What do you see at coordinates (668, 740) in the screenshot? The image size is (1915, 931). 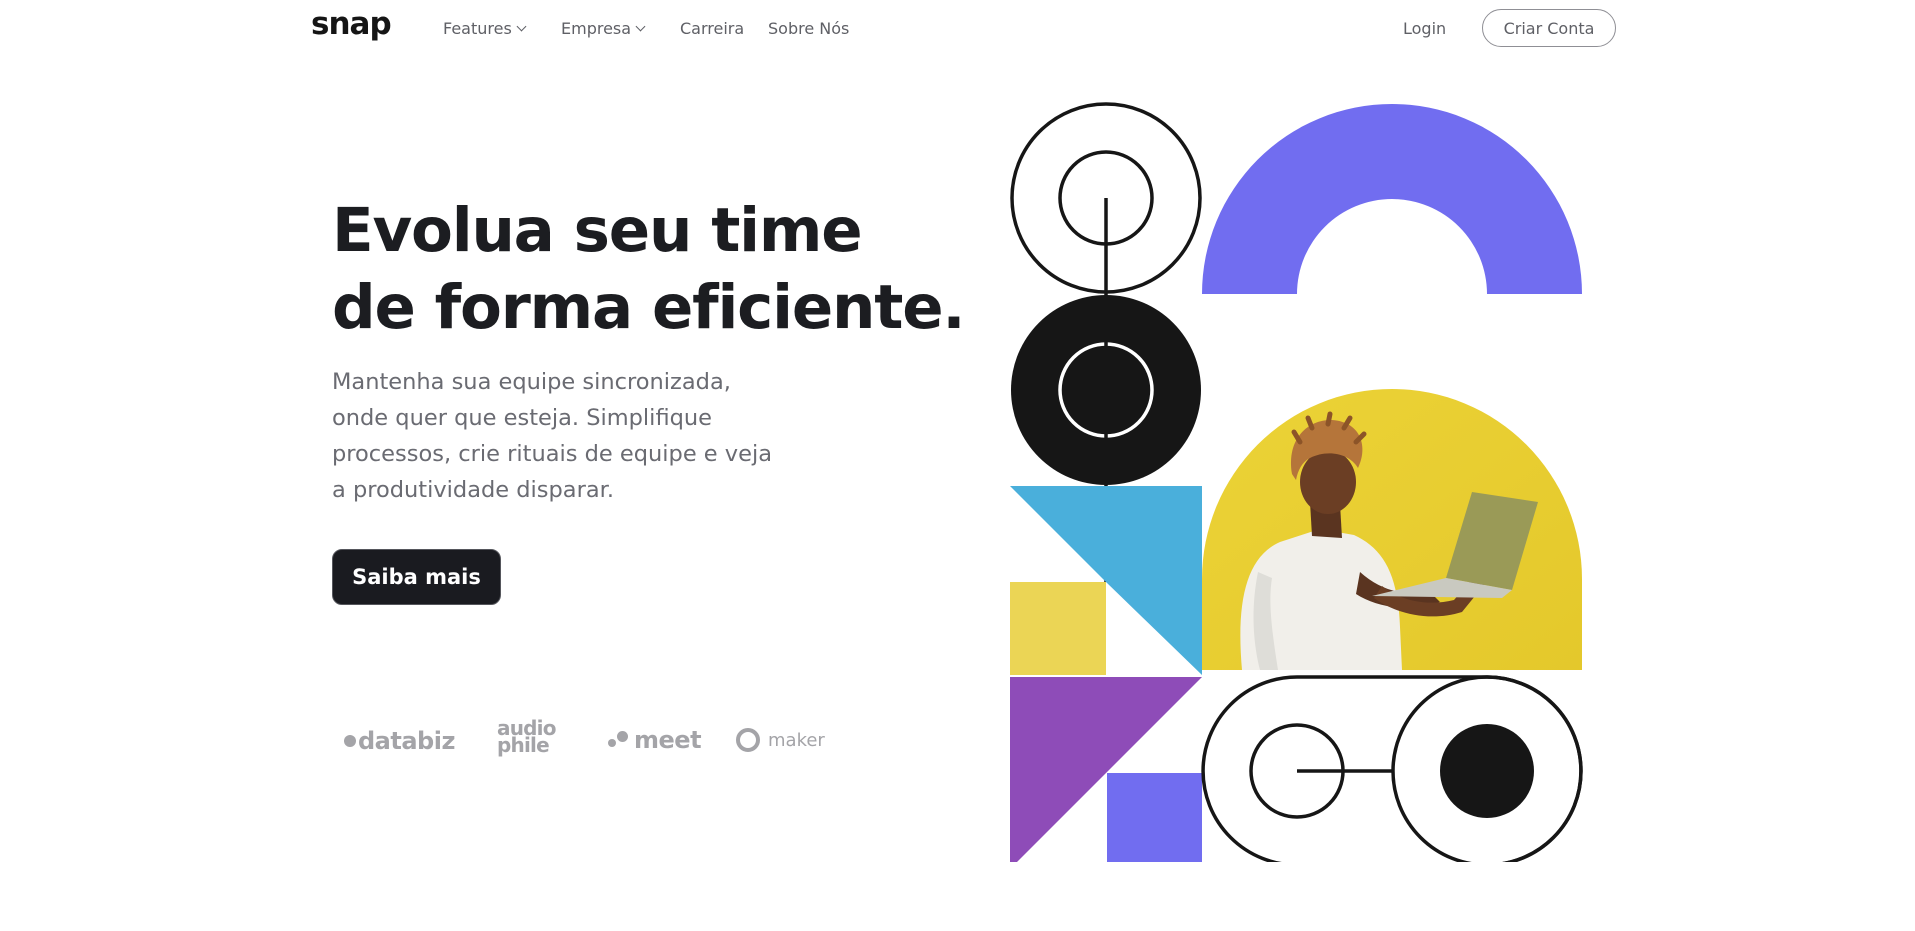 I see `meet-wordmark: meet` at bounding box center [668, 740].